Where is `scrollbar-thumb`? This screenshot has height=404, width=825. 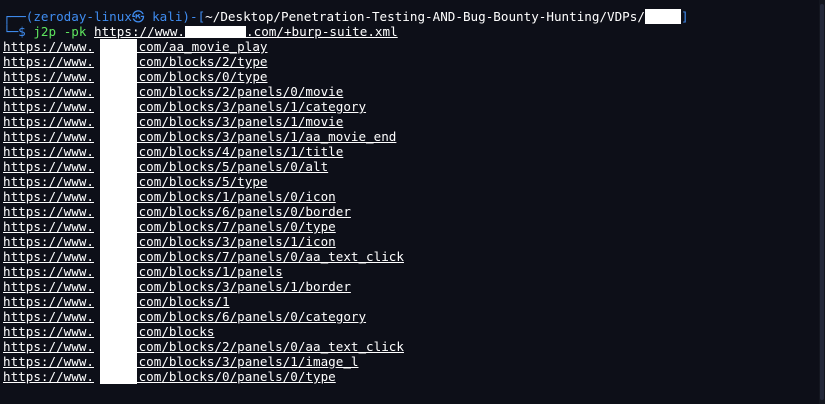
scrollbar-thumb is located at coordinates (822, 202).